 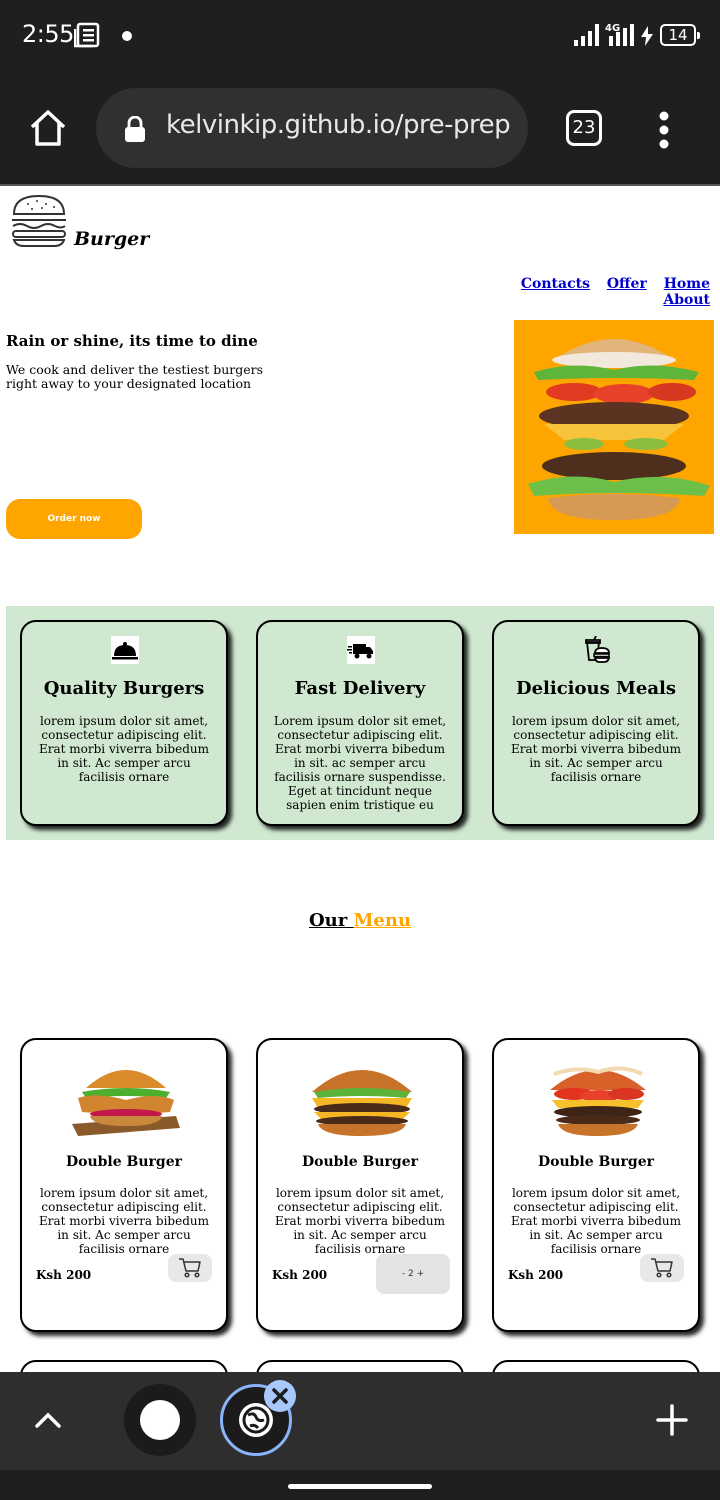 What do you see at coordinates (687, 284) in the screenshot?
I see `nav-link-home: Home` at bounding box center [687, 284].